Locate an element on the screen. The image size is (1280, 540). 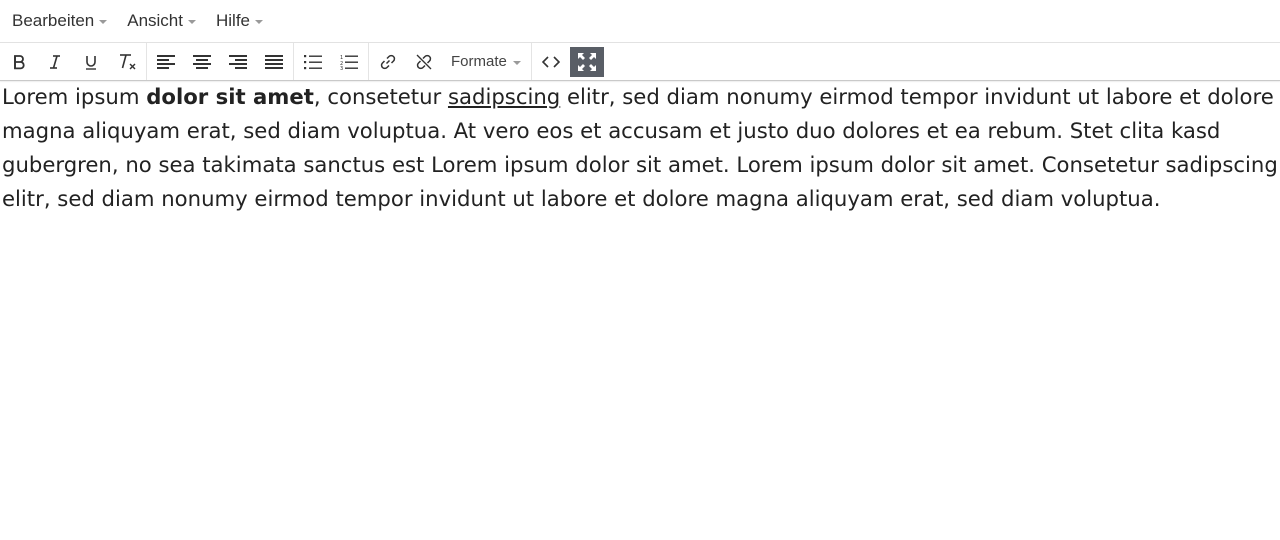
list-group: 1 2 3 is located at coordinates (331, 61).